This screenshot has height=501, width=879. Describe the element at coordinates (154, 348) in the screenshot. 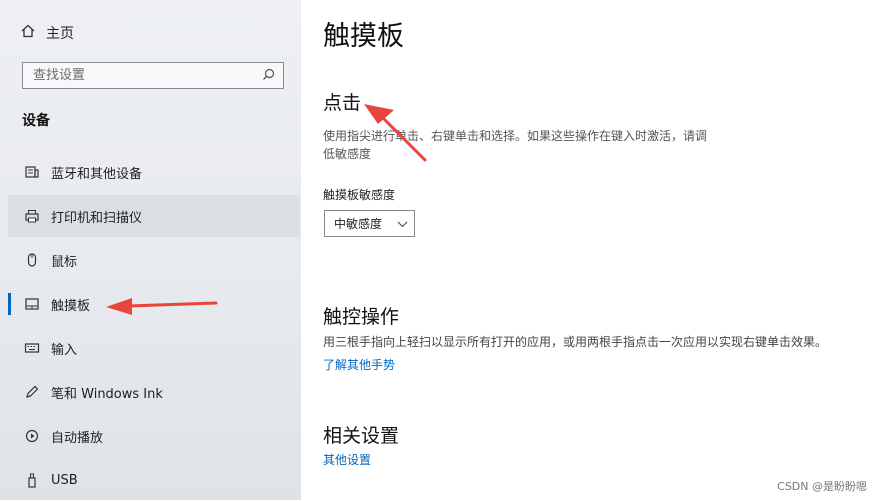

I see `sidebar-item-typing: 输入` at that location.